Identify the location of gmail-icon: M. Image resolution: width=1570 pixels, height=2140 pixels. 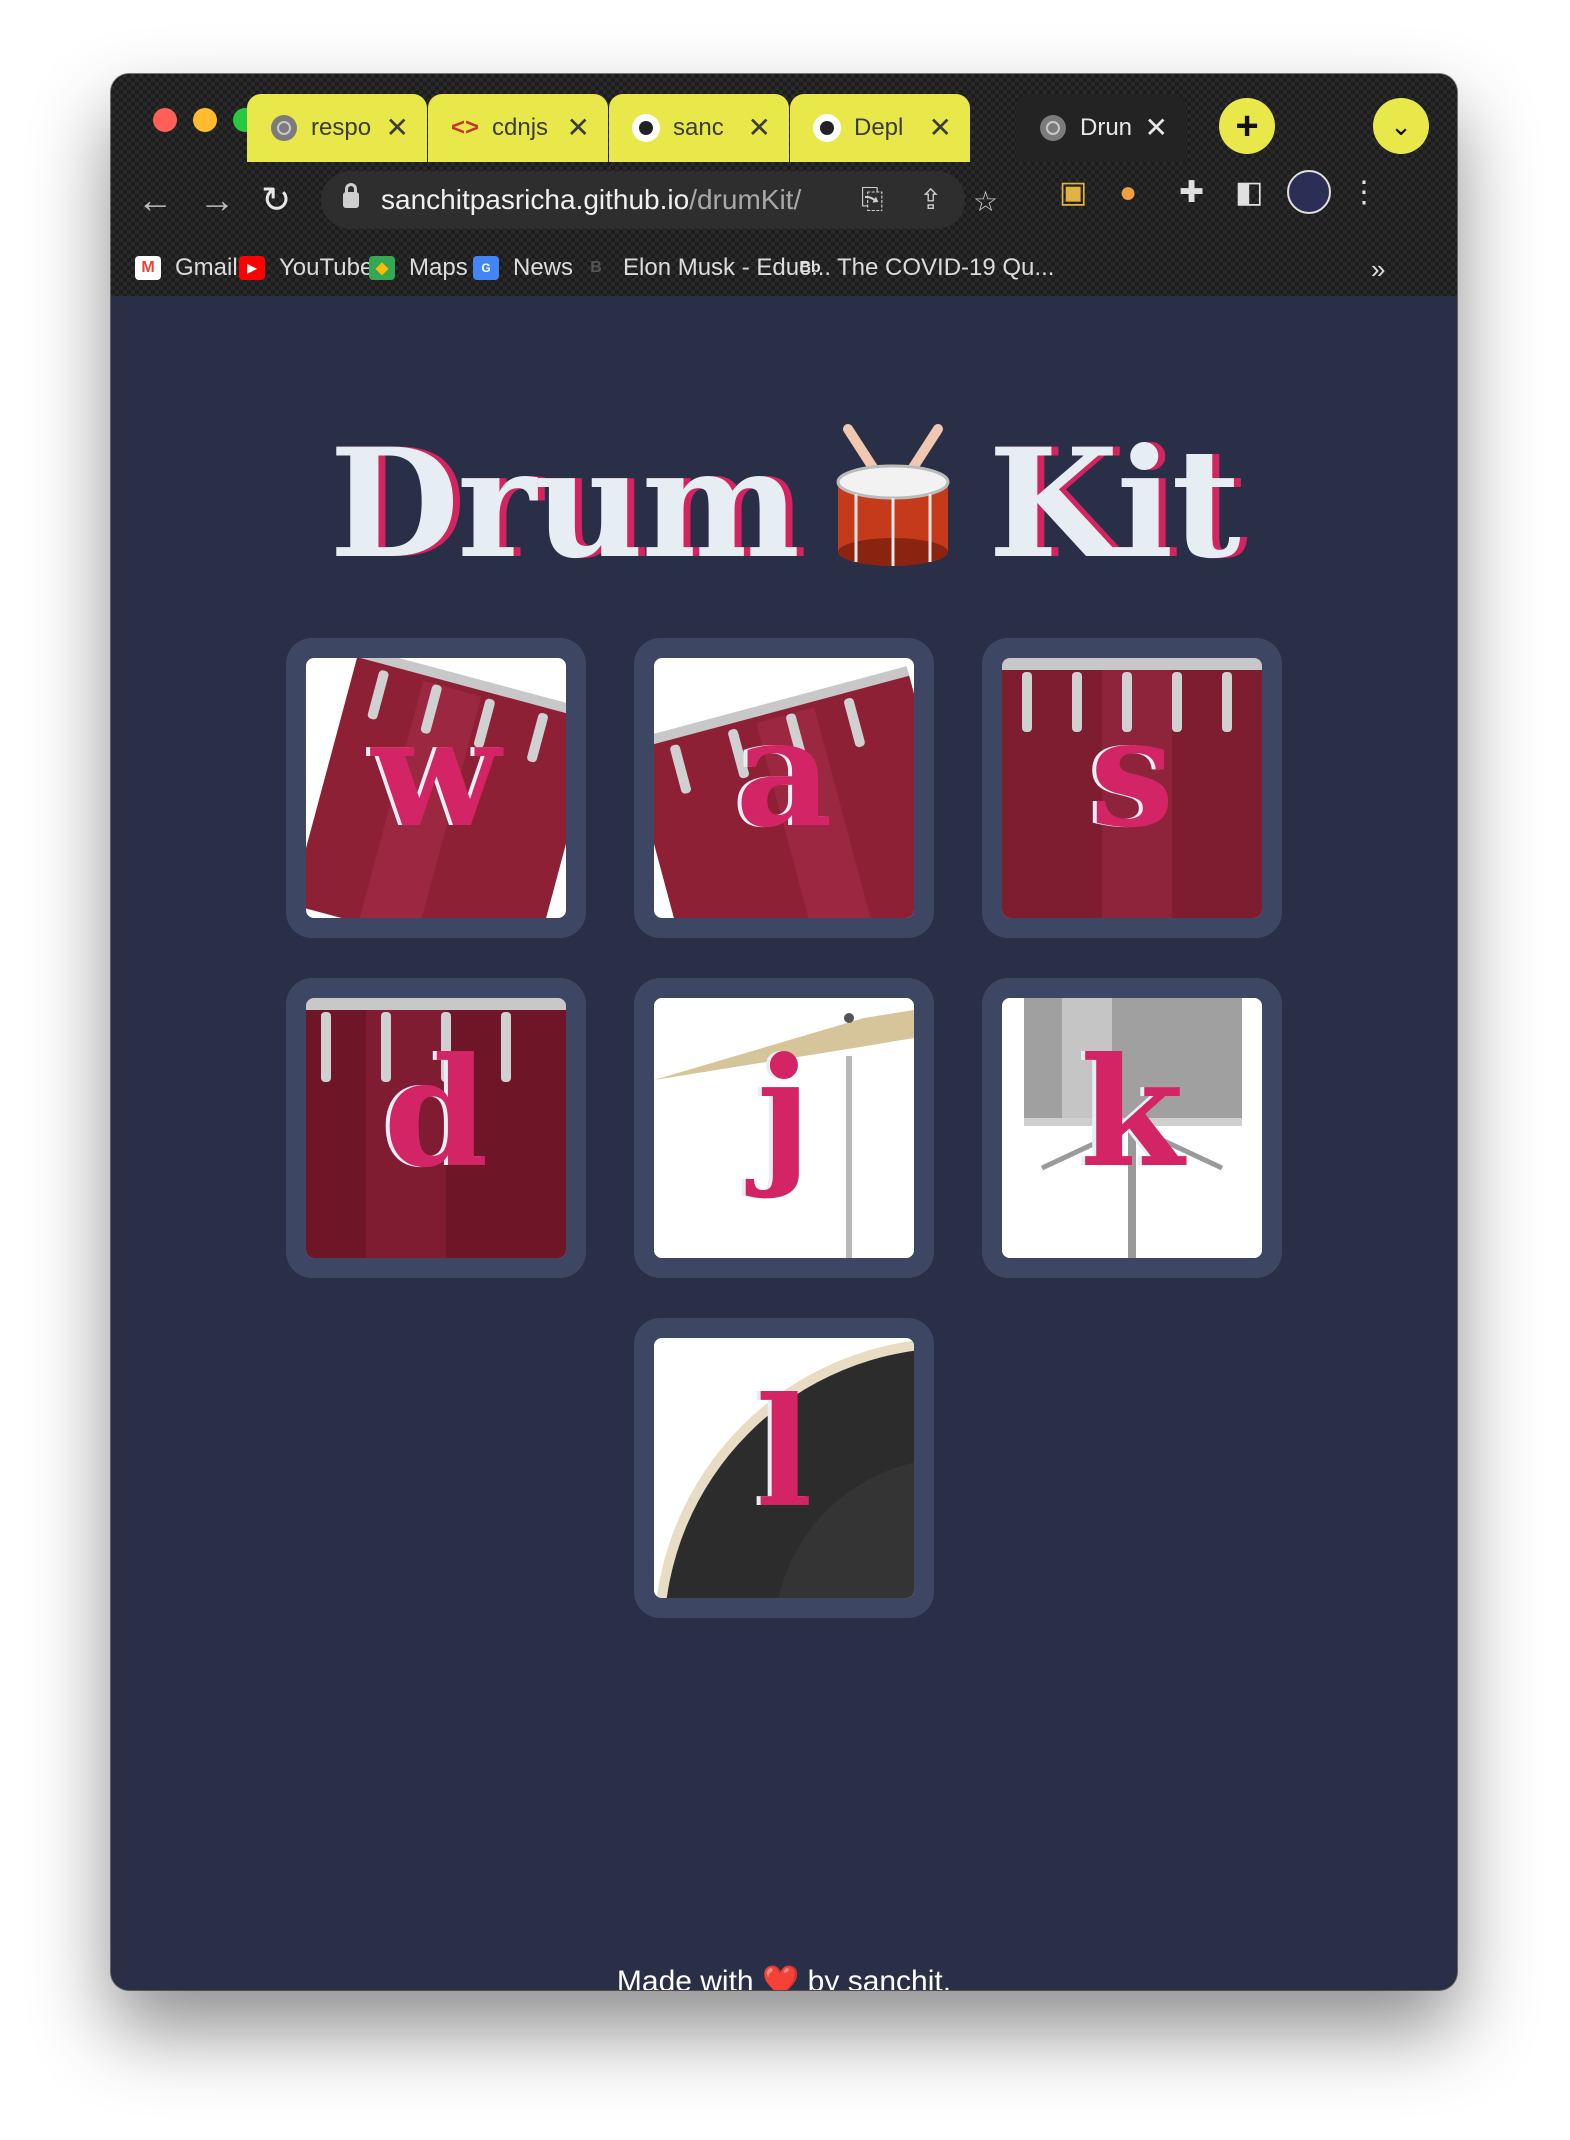
(148, 268).